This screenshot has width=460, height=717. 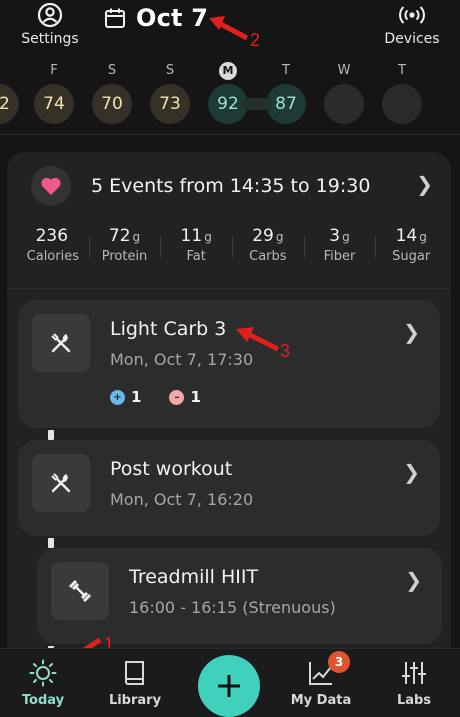 I want to click on macro-name: Fiber, so click(x=339, y=256).